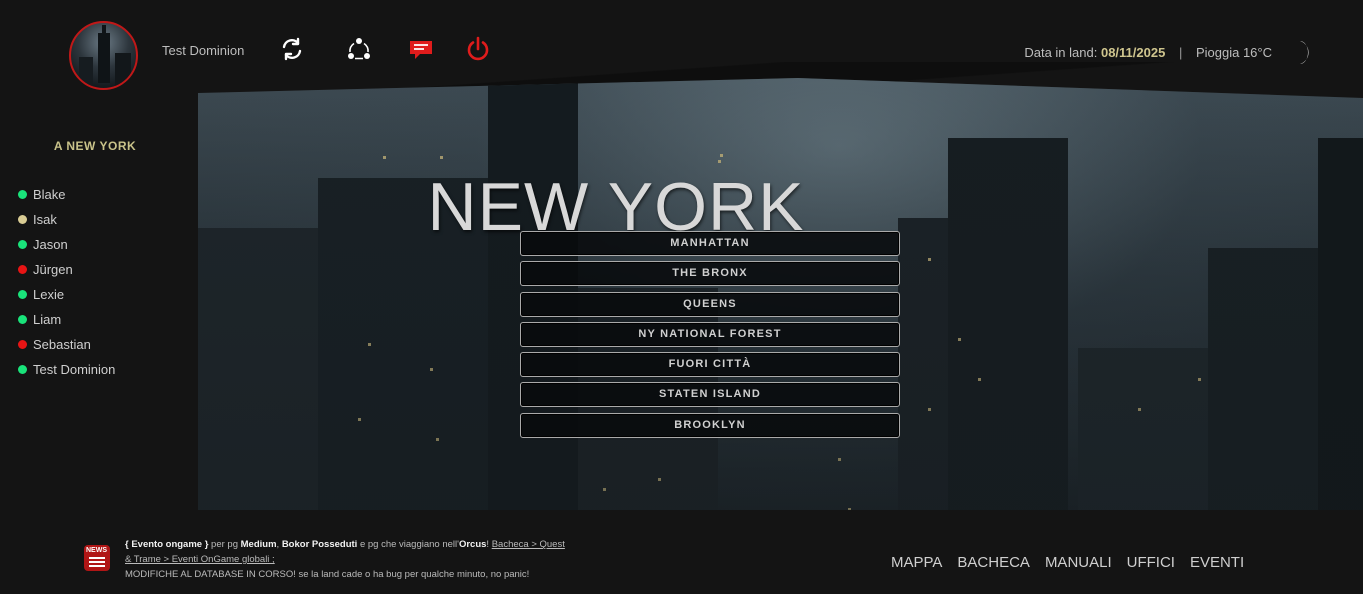 This screenshot has width=1363, height=594. Describe the element at coordinates (224, 544) in the screenshot. I see `news-text: per pg` at that location.